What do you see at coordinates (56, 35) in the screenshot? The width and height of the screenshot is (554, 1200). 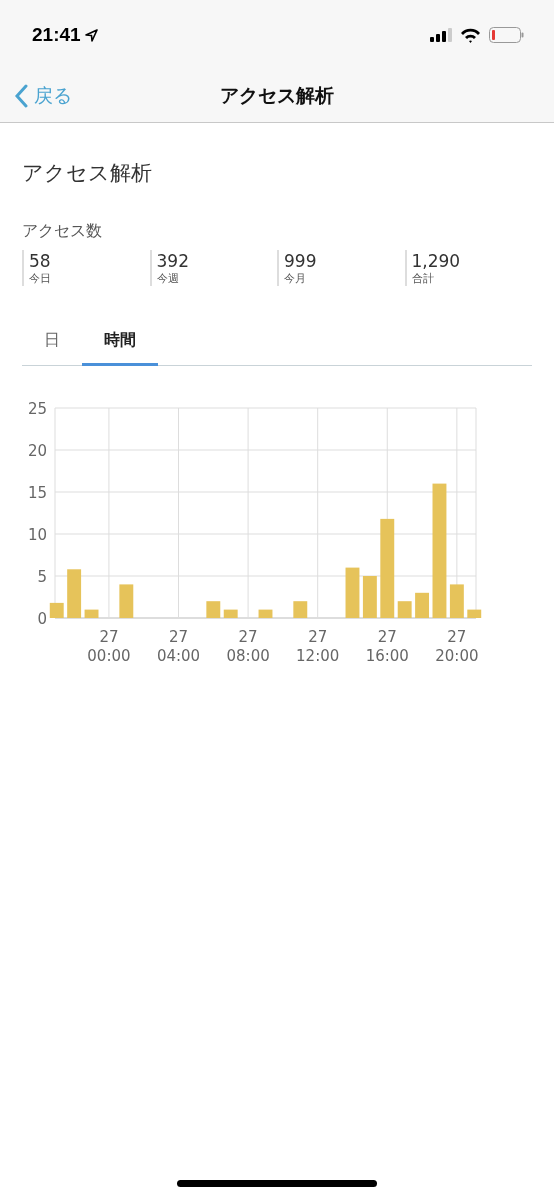 I see `status-time: 21:41` at bounding box center [56, 35].